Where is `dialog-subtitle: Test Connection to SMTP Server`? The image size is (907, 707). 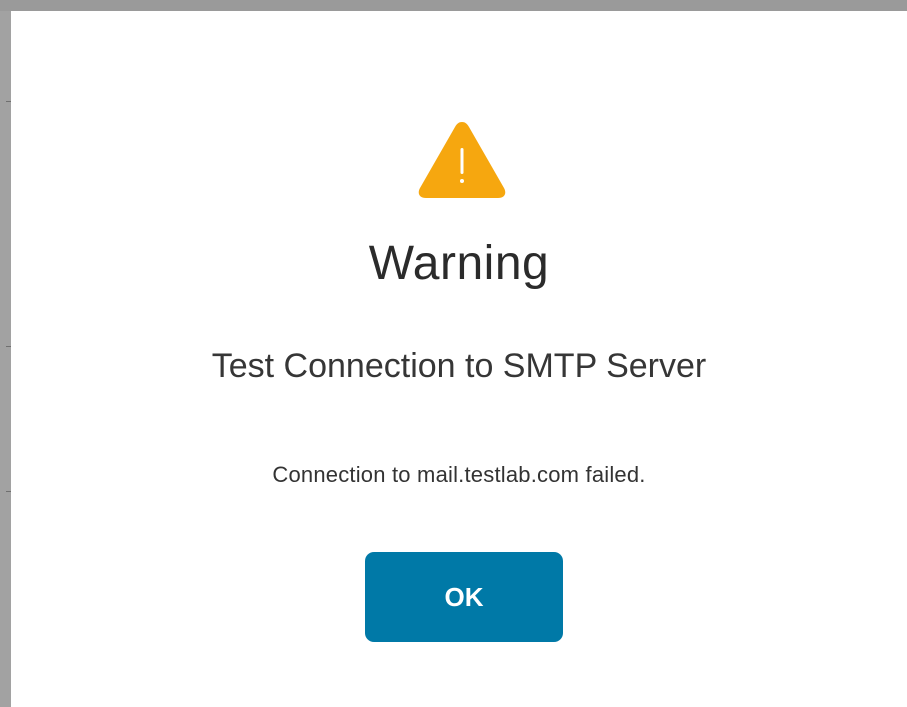 dialog-subtitle: Test Connection to SMTP Server is located at coordinates (459, 366).